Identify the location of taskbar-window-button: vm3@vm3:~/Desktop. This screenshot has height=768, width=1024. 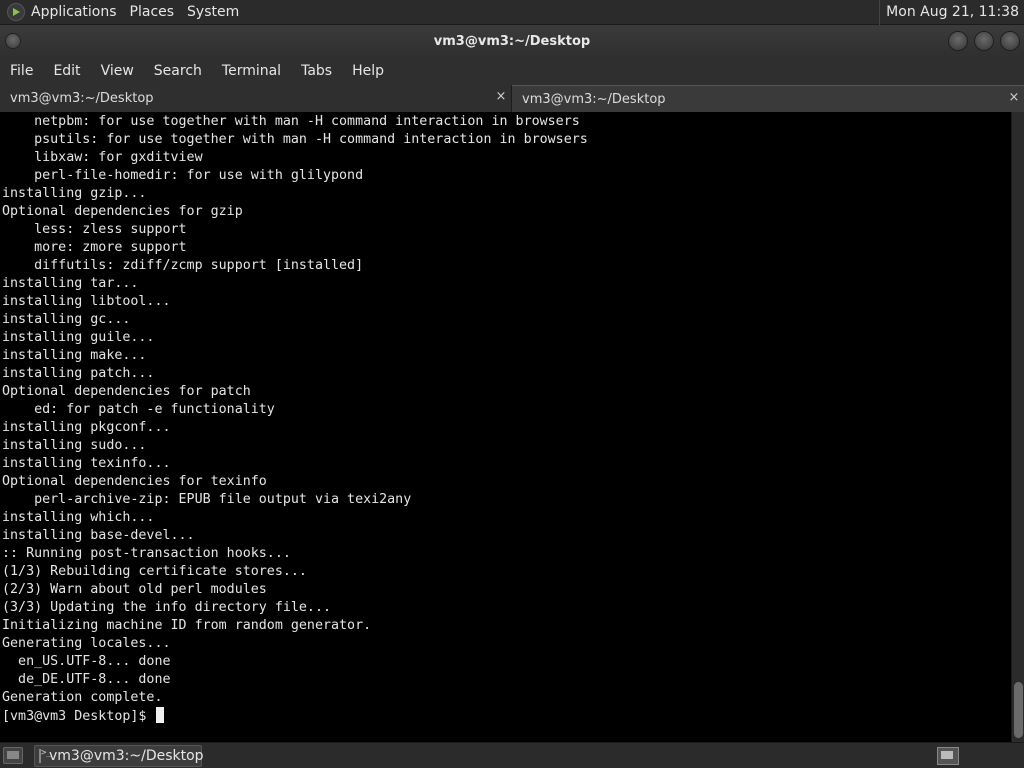
(119, 756).